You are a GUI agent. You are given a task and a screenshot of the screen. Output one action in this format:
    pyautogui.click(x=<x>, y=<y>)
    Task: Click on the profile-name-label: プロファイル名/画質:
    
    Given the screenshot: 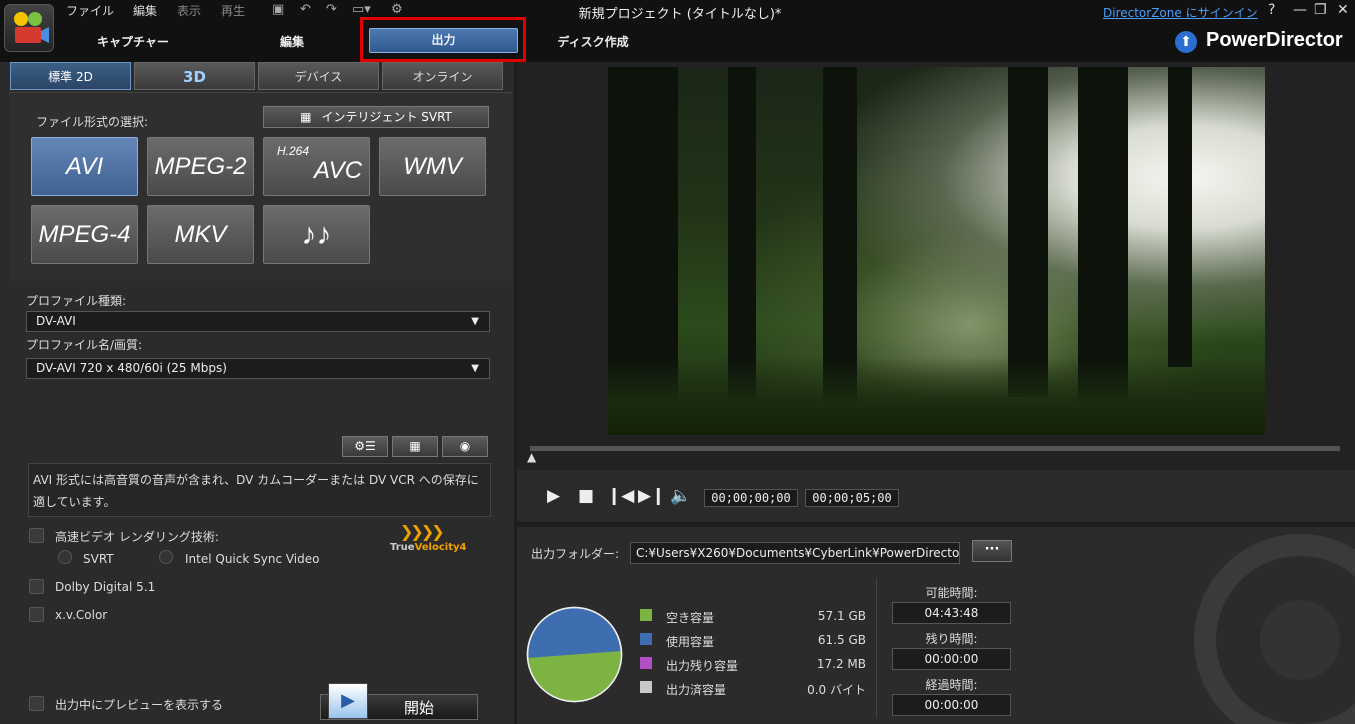 What is the action you would take?
    pyautogui.click(x=84, y=345)
    